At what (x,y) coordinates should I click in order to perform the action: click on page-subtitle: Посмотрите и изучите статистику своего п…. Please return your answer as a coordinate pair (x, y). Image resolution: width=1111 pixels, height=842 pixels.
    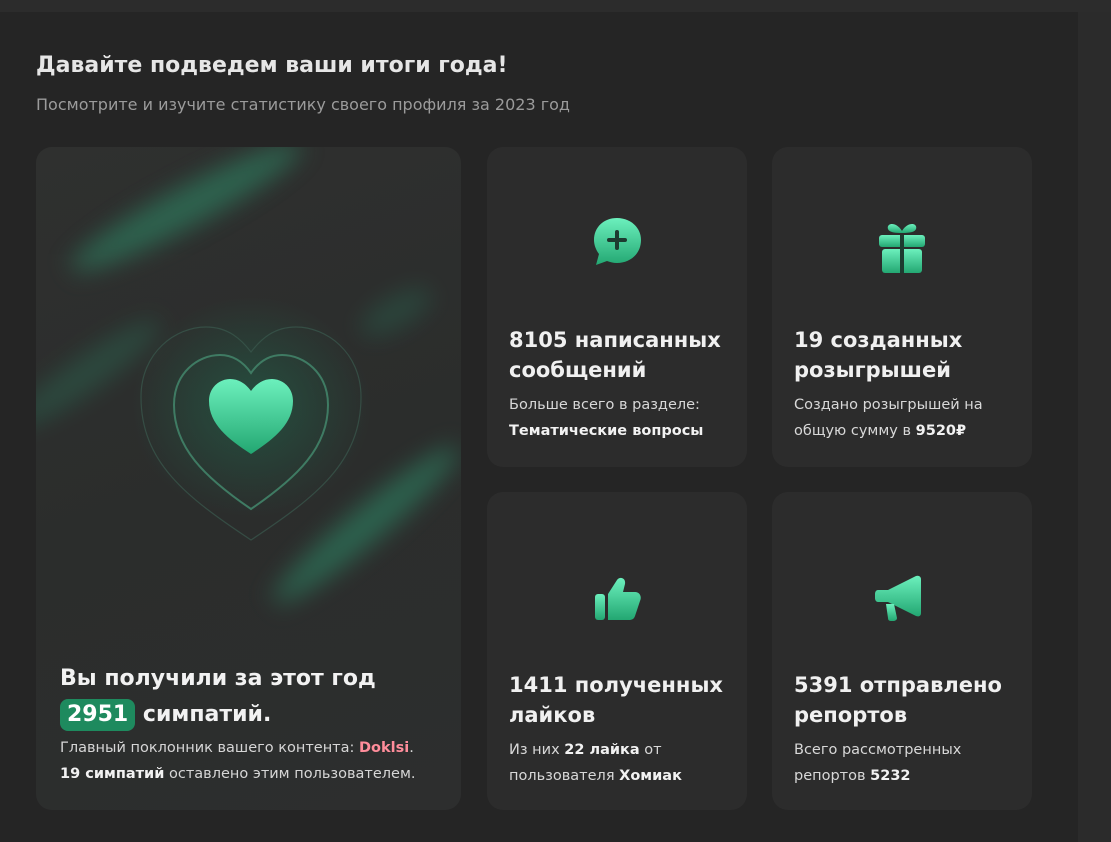
    Looking at the image, I should click on (303, 104).